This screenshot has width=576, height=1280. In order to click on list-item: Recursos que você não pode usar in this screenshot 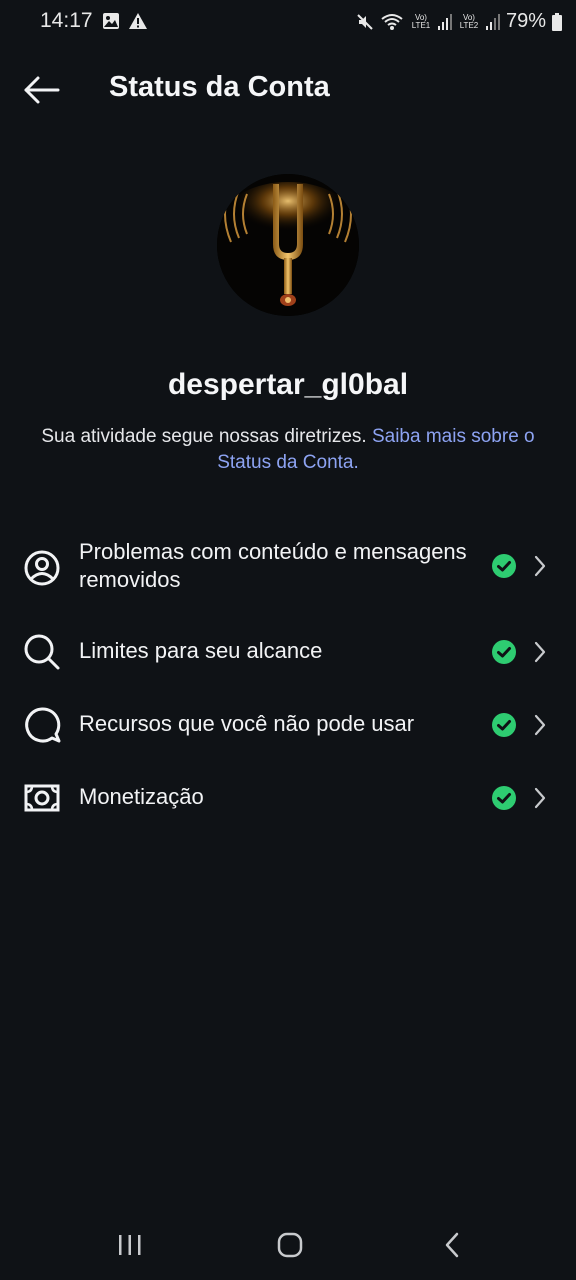, I will do `click(288, 725)`.